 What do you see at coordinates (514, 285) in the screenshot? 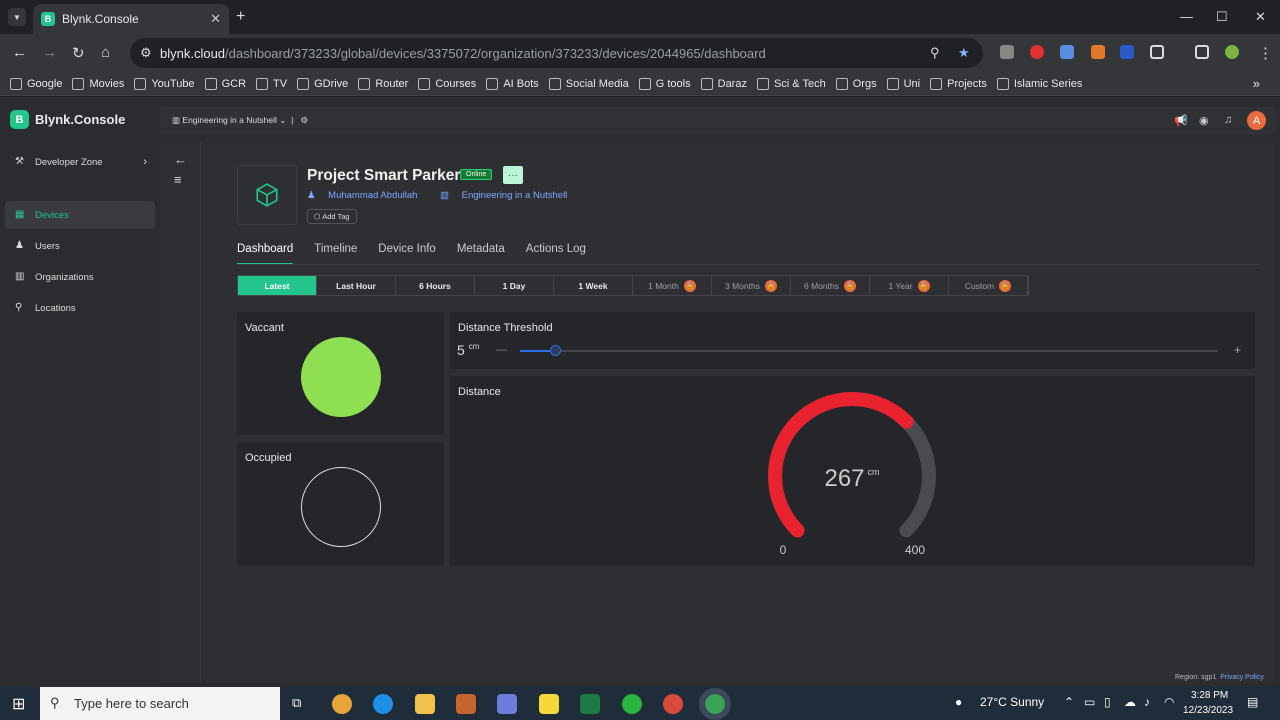
I see `range-option: 1 Day` at bounding box center [514, 285].